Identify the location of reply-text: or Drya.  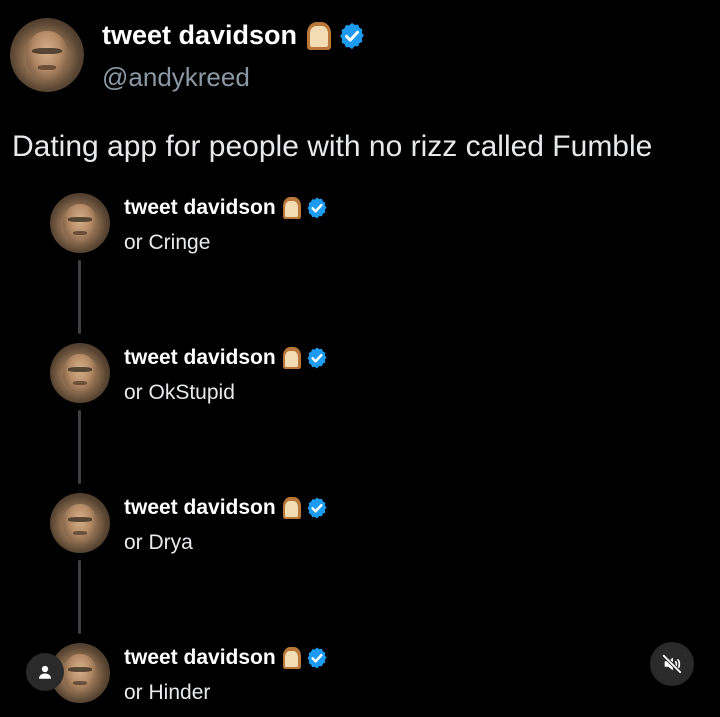
(158, 542).